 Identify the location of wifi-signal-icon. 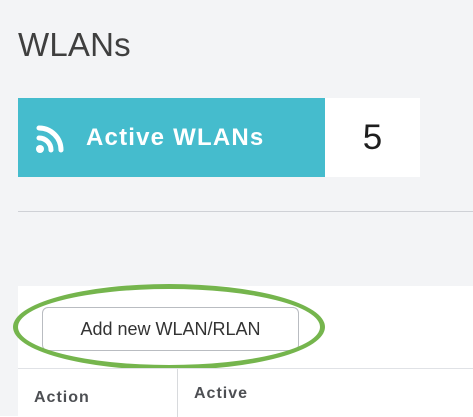
(51, 138).